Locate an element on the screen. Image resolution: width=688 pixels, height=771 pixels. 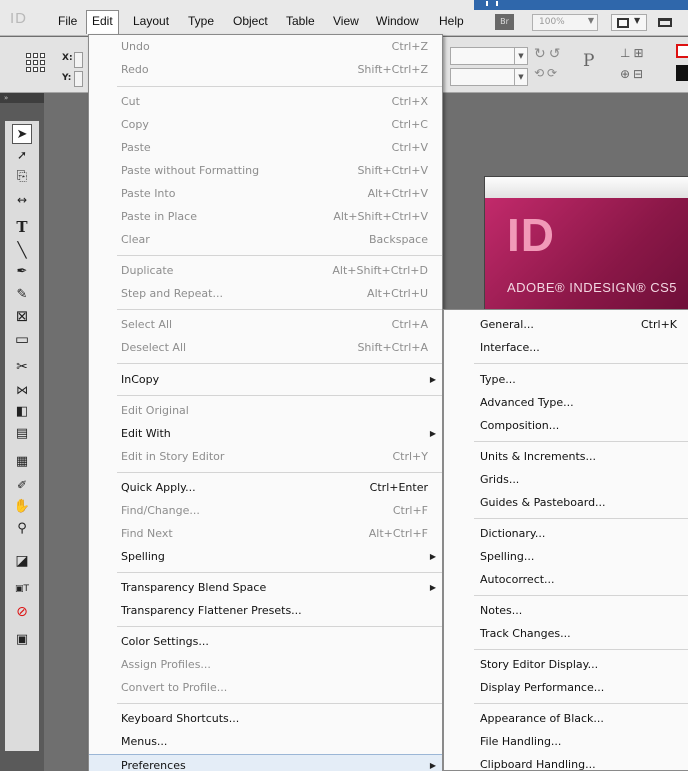
gradient-swatch-tool: ◧ is located at coordinates (22, 412).